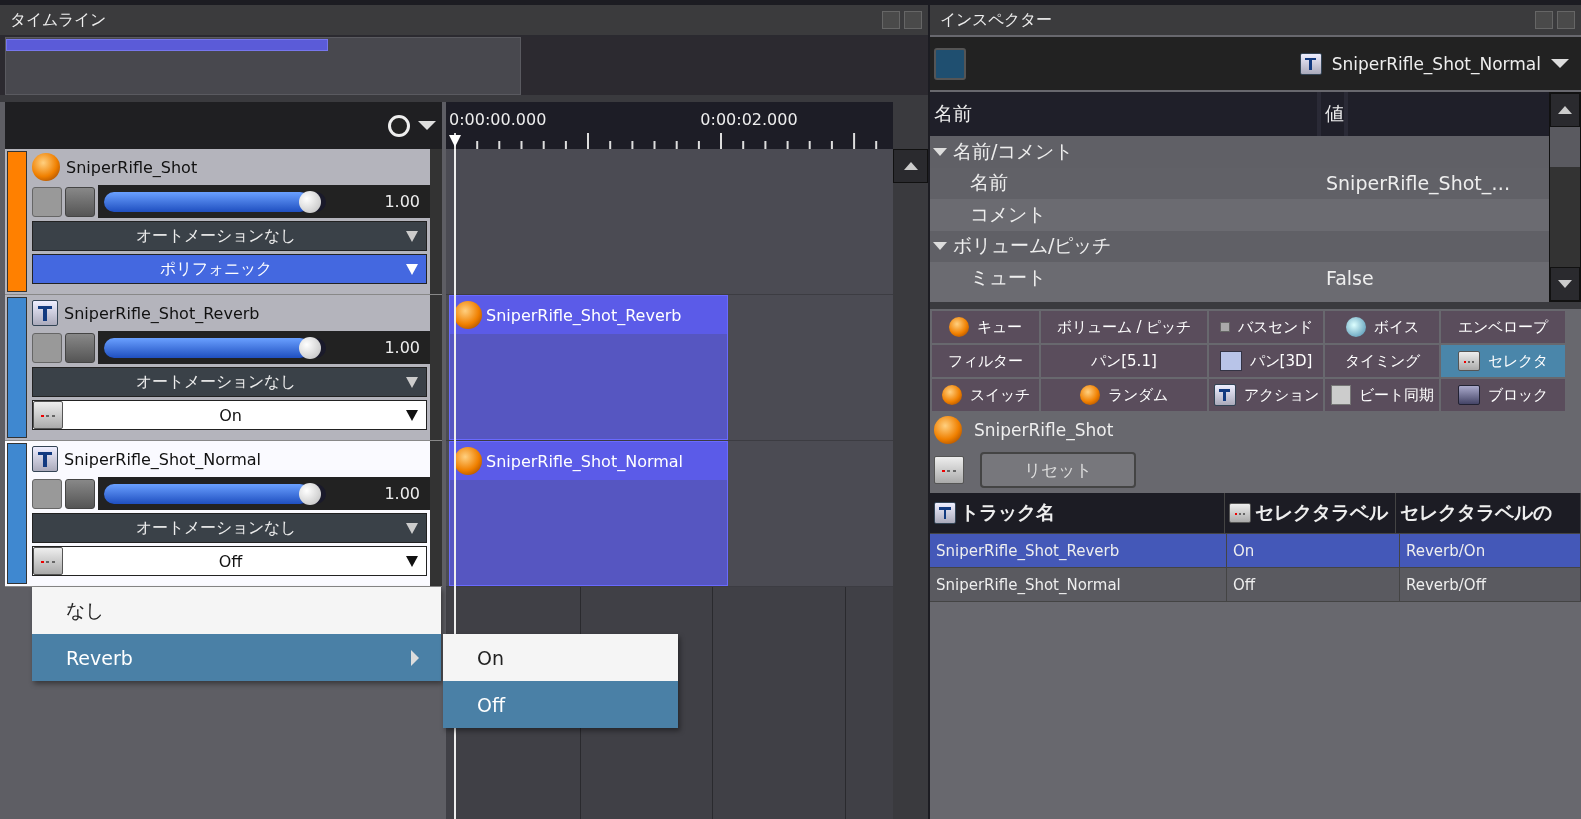 Image resolution: width=1581 pixels, height=819 pixels. I want to click on property-name: 名前, so click(989, 183).